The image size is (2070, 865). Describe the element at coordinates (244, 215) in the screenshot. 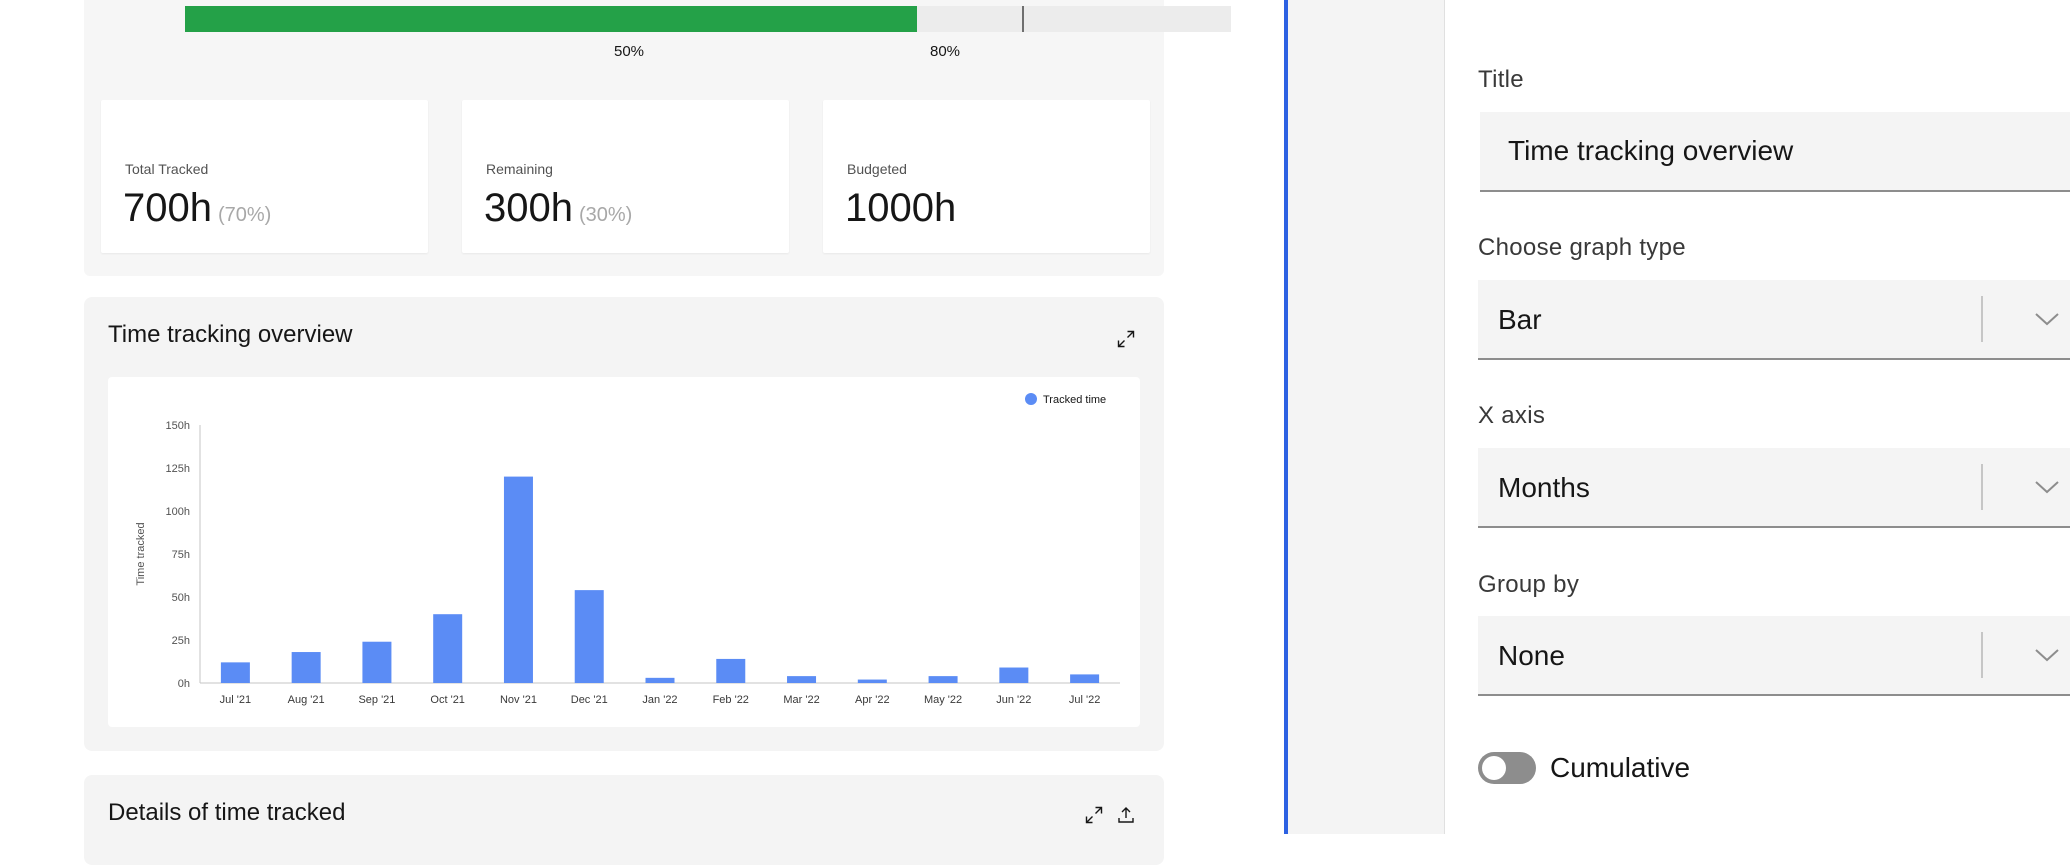

I see `stat-percent: (70%)` at that location.